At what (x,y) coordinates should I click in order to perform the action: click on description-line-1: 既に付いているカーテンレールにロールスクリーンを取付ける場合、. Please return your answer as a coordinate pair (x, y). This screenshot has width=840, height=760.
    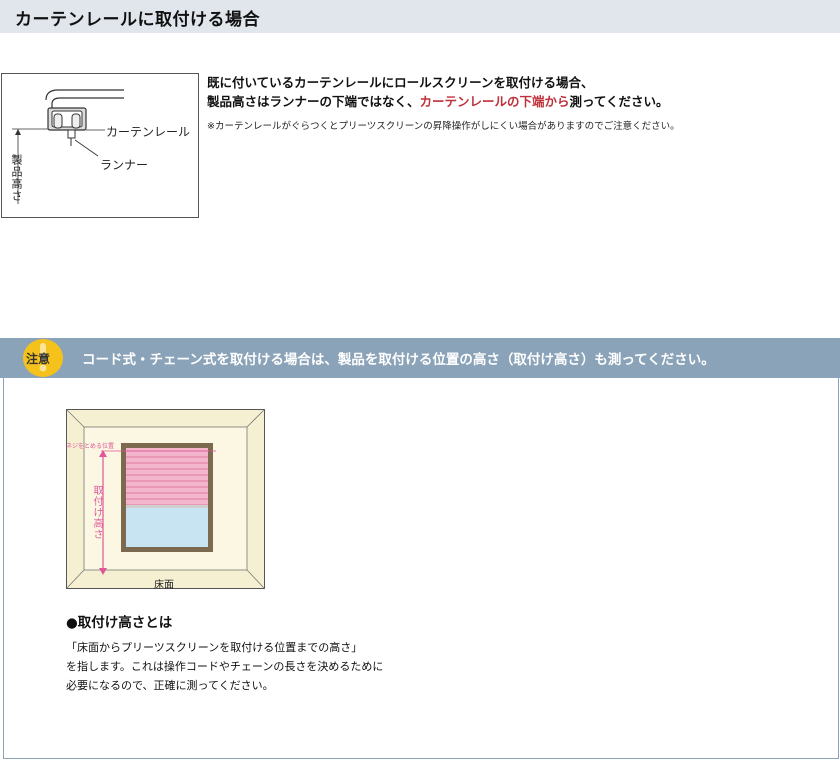
    Looking at the image, I should click on (400, 82).